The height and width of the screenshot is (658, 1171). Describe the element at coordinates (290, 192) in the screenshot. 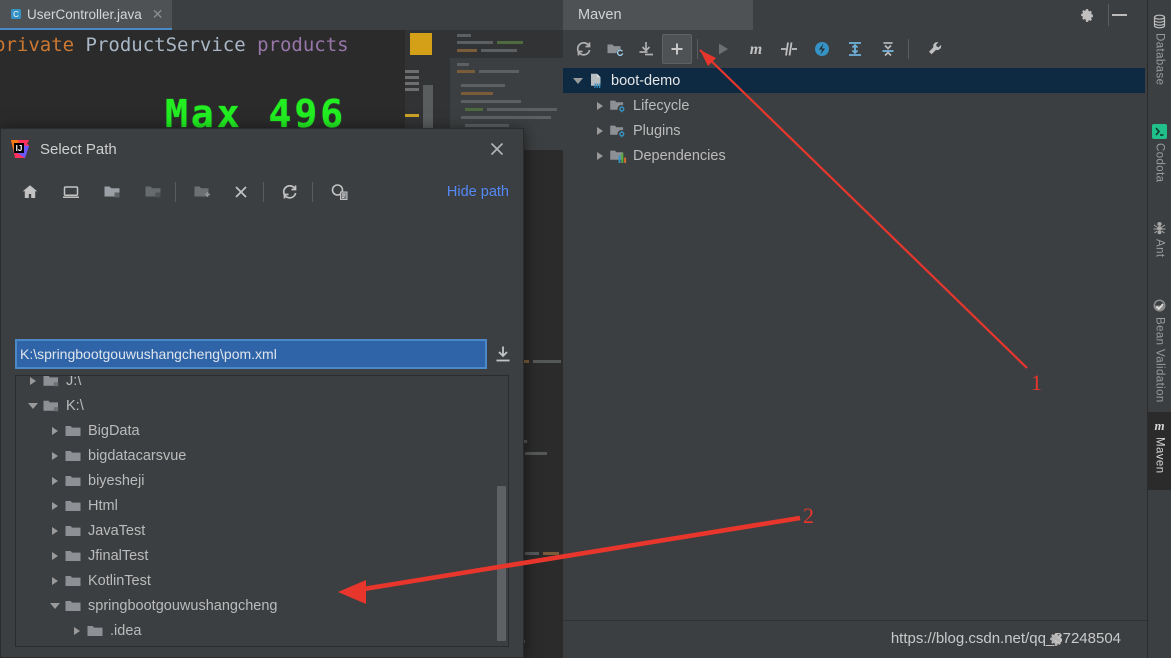

I see `refresh-icon` at that location.